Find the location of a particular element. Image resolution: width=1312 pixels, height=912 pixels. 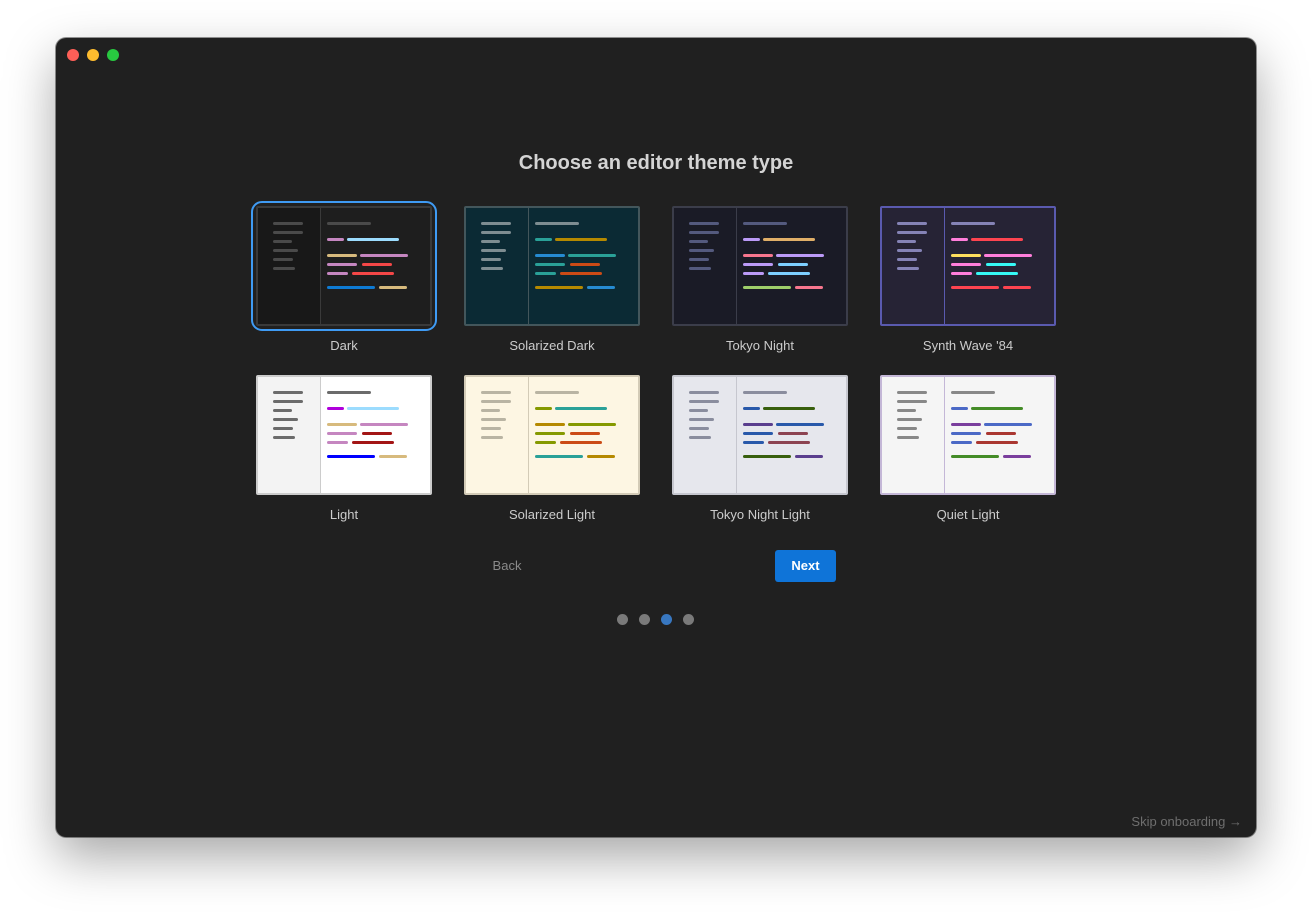

next-button: Next is located at coordinates (805, 566).